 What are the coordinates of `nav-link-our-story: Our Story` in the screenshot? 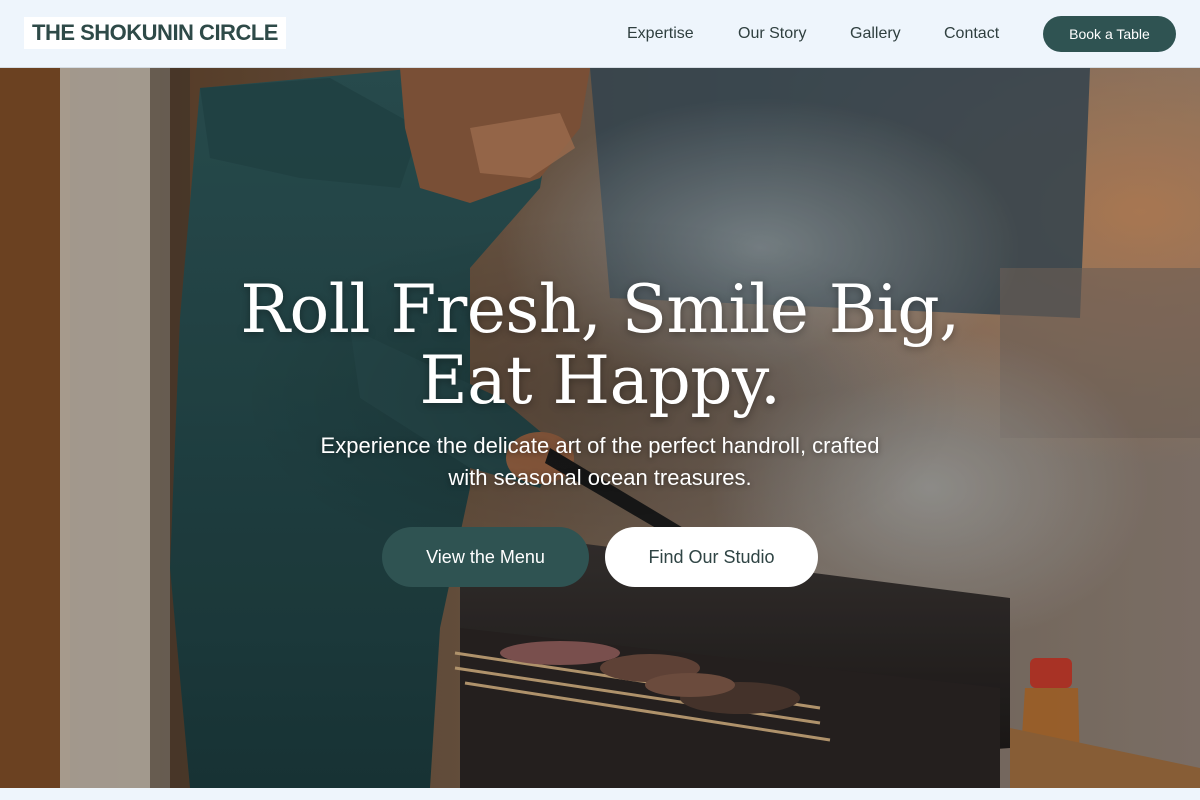 It's located at (772, 34).